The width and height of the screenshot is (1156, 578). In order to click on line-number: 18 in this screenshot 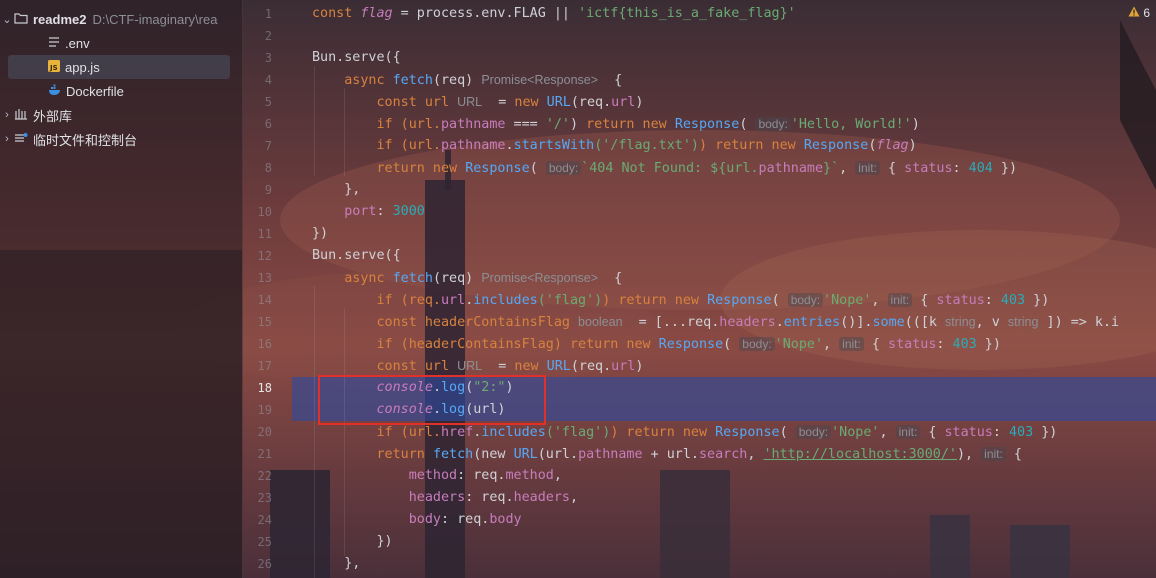, I will do `click(252, 388)`.